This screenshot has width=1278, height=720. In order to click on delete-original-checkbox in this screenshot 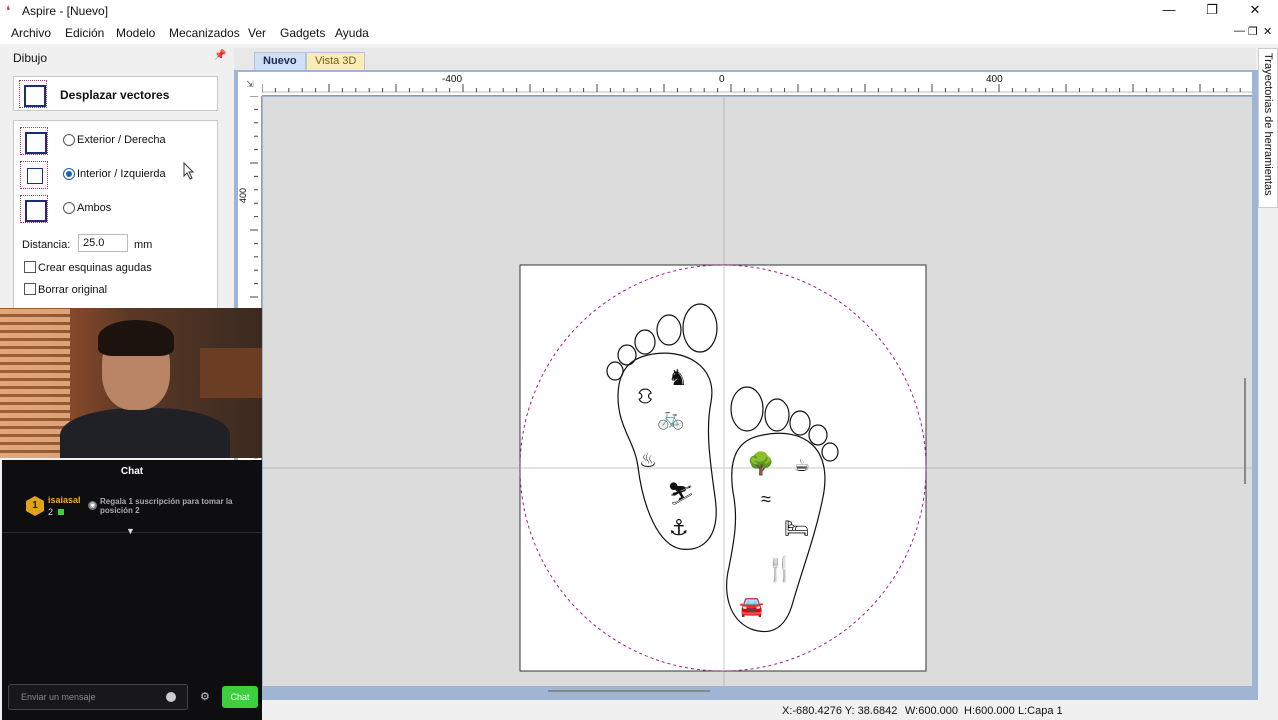, I will do `click(30, 289)`.